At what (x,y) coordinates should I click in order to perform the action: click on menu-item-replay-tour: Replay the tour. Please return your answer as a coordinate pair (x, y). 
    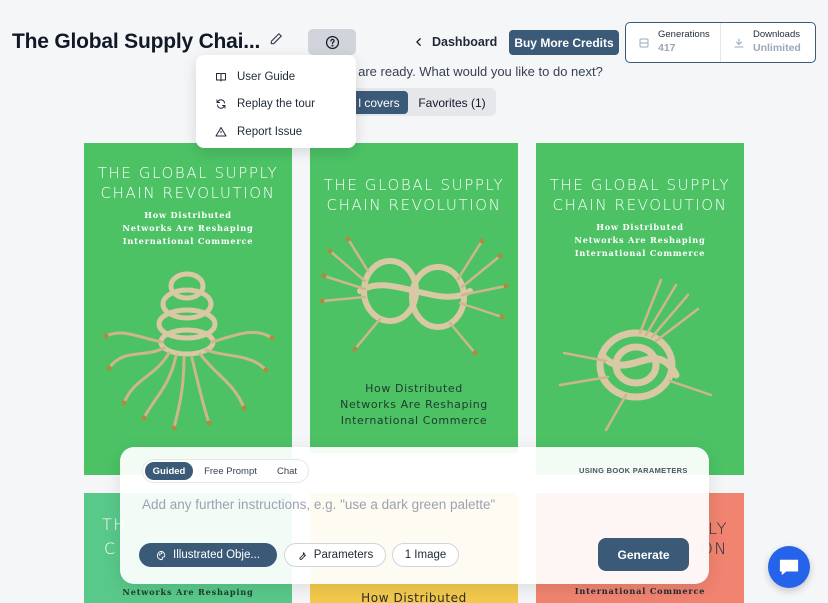
    Looking at the image, I should click on (276, 105).